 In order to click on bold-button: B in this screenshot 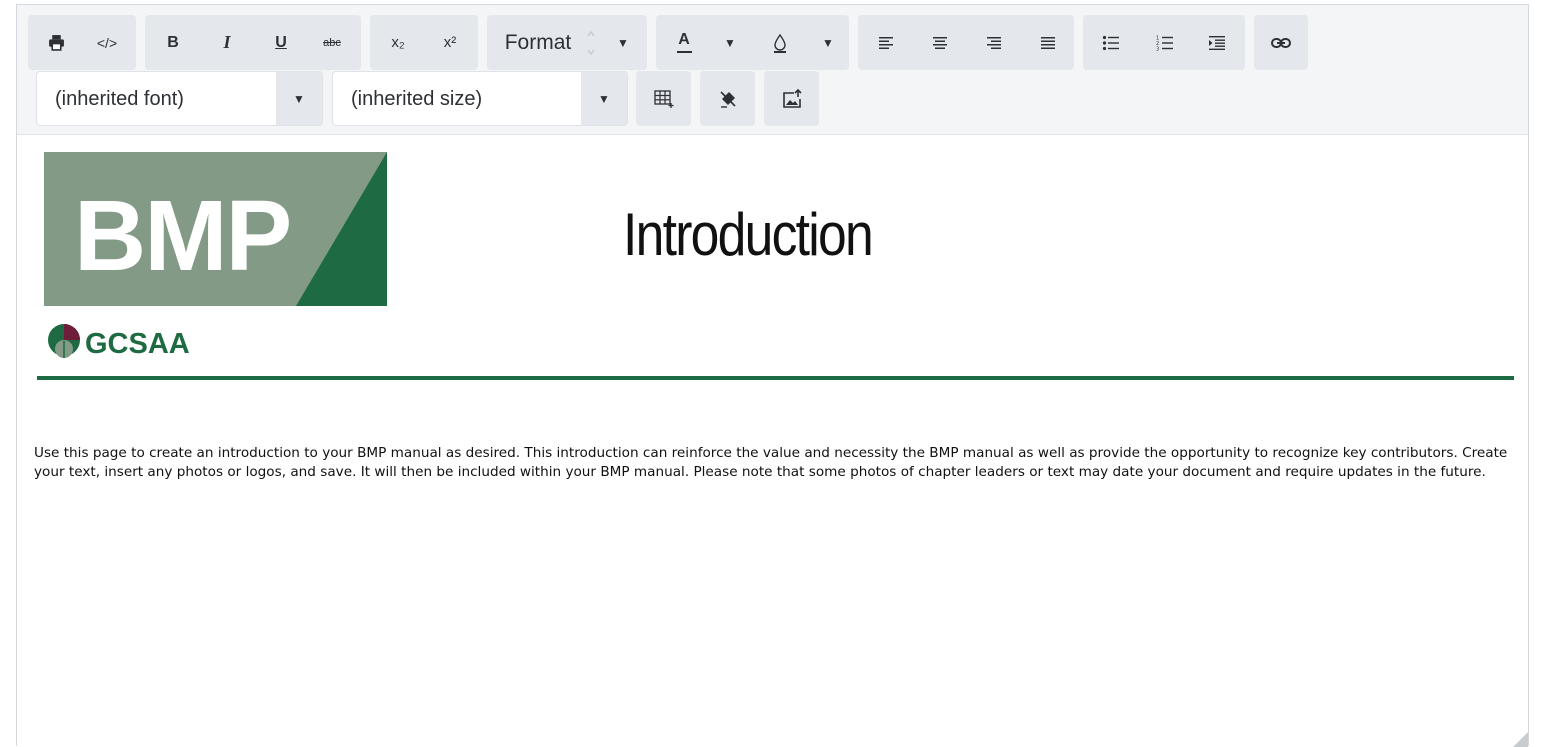, I will do `click(173, 42)`.